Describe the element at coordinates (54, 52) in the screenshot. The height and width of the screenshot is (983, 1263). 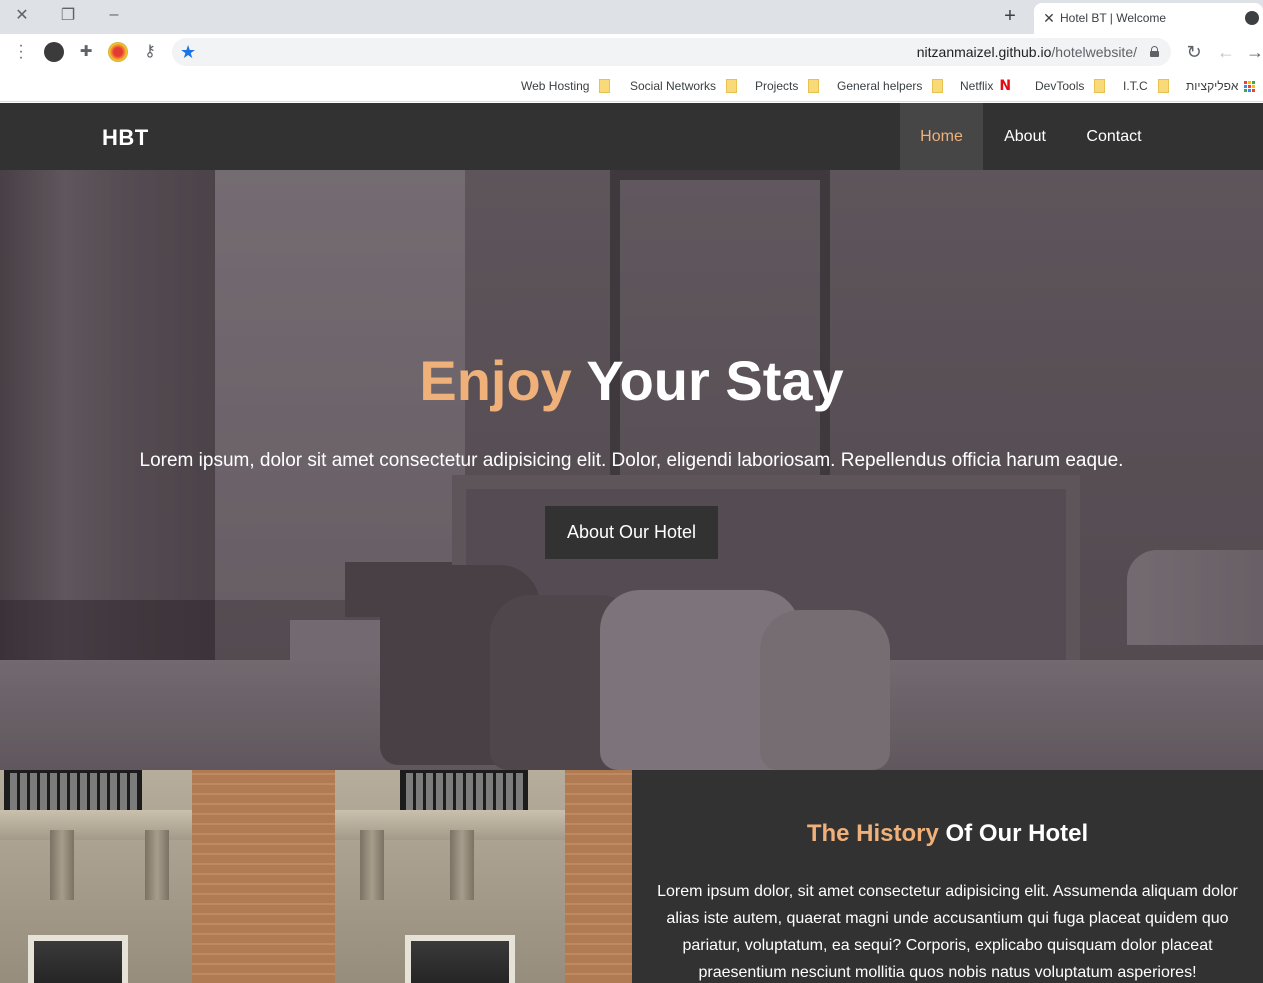
I see `profile-avatar` at that location.